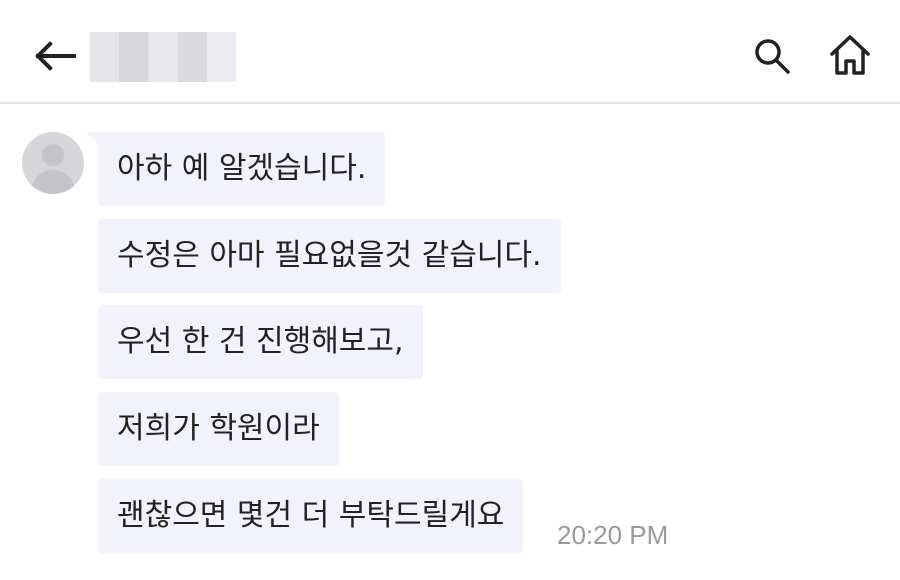 This screenshot has height=580, width=900. I want to click on avatar-body-shape, so click(53, 182).